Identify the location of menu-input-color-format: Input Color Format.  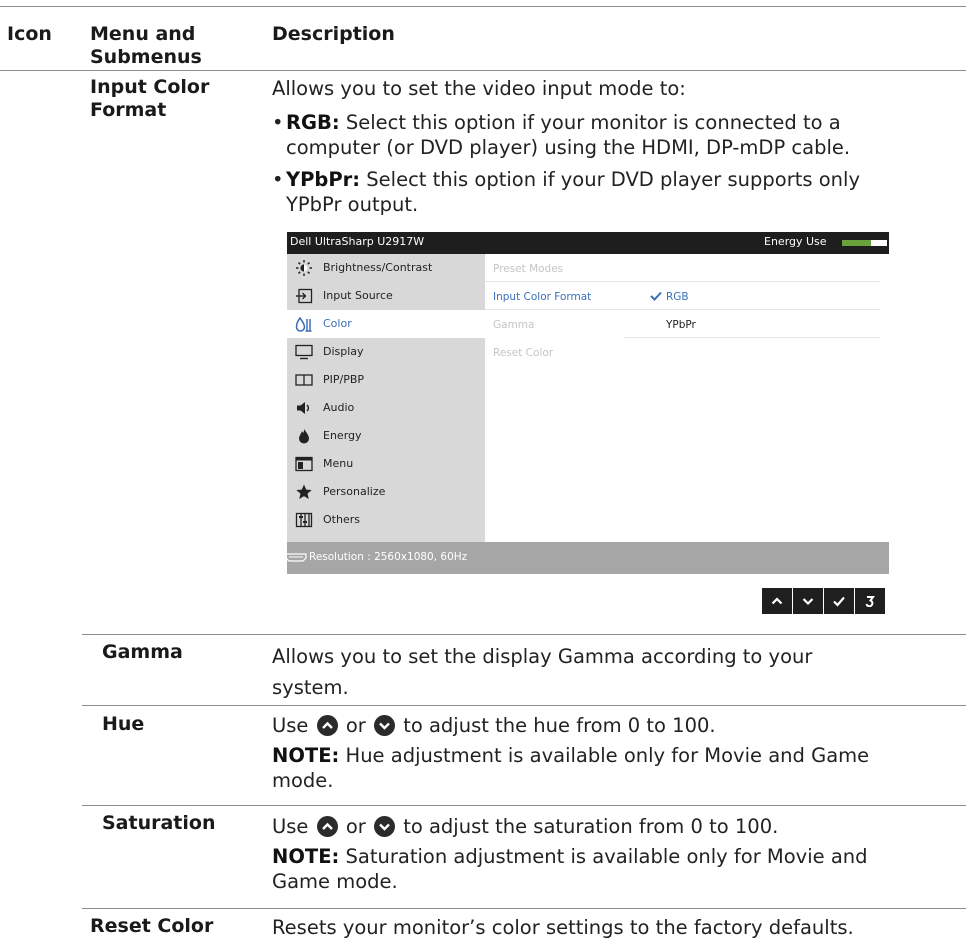
(149, 99).